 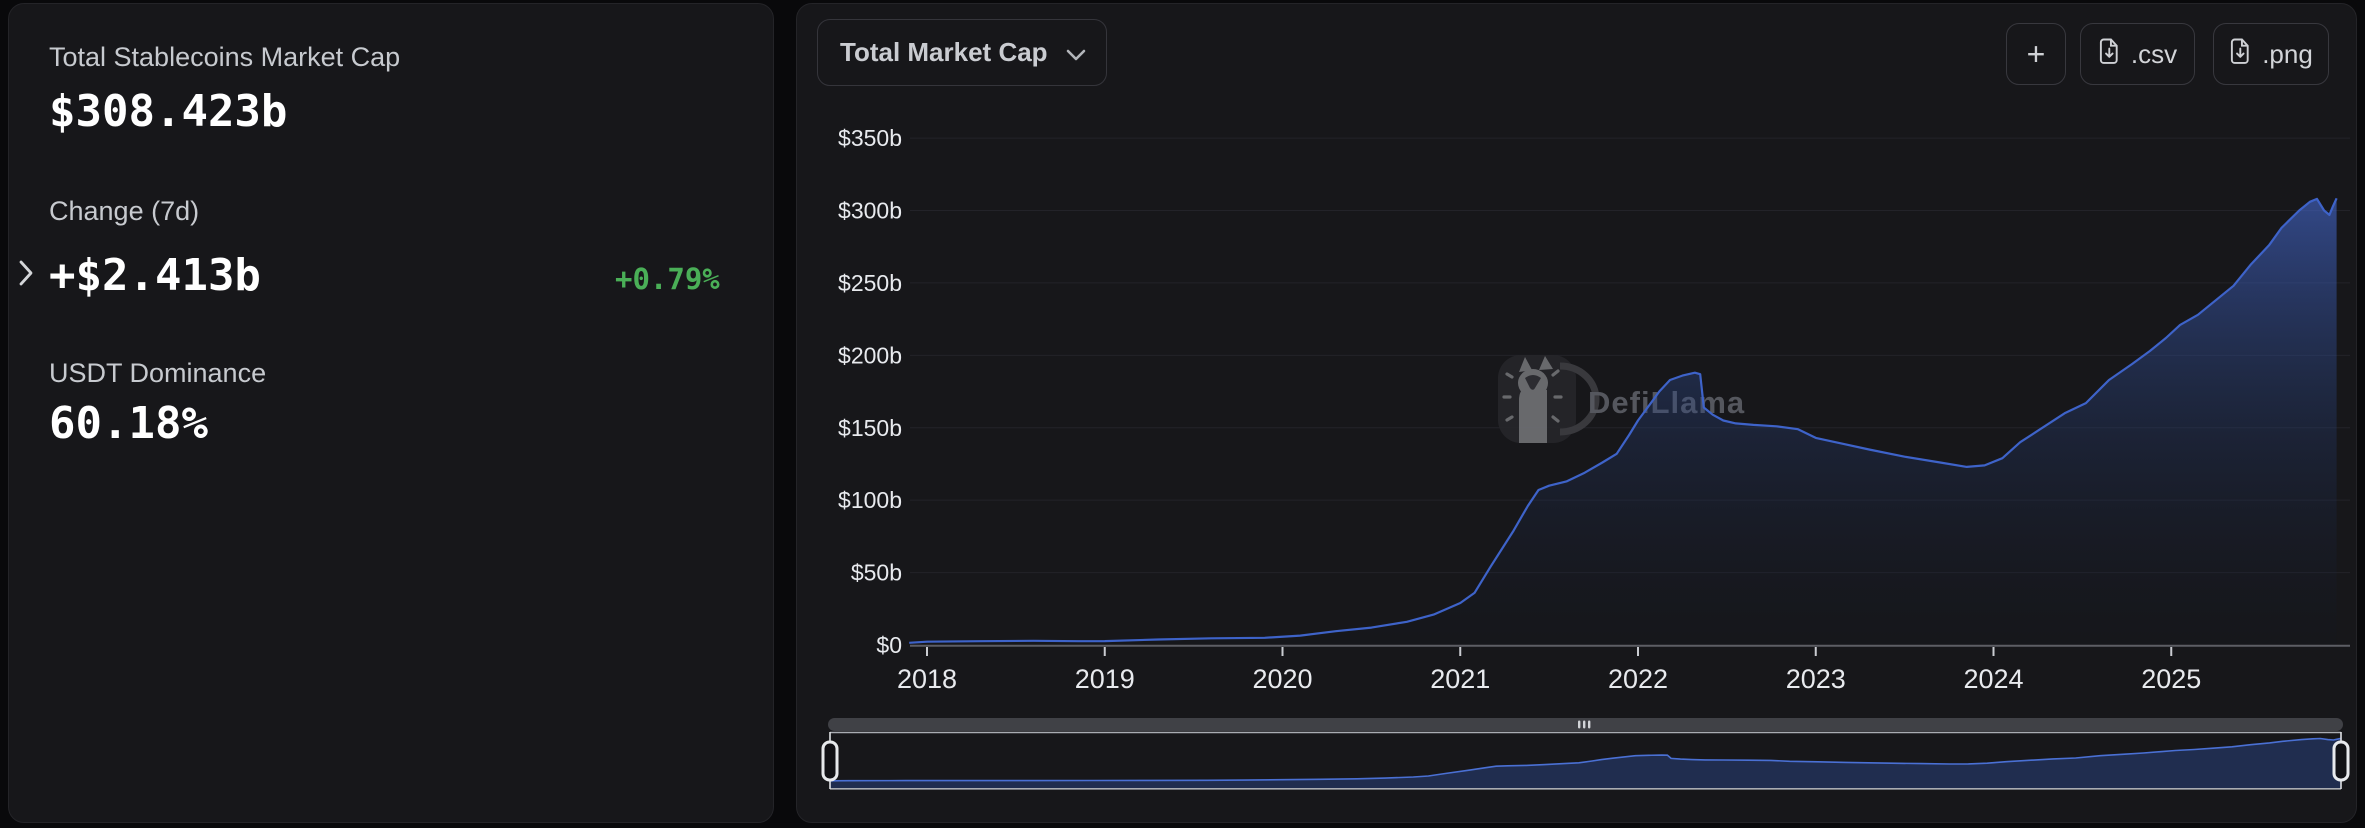 What do you see at coordinates (225, 57) in the screenshot?
I see `market-cap-label: Total Stablecoins Market Cap` at bounding box center [225, 57].